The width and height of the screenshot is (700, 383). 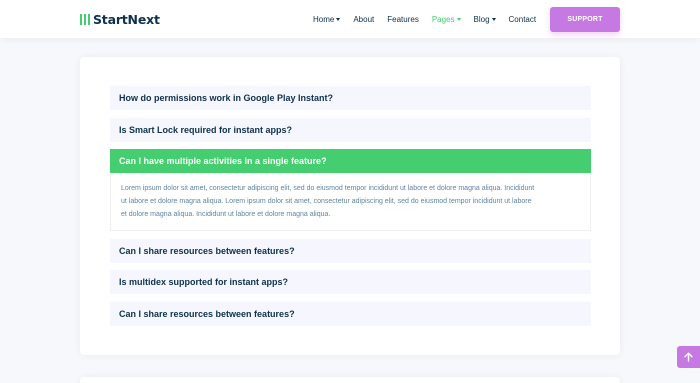 I want to click on faq-question: Is multidex supported for instant apps?, so click(x=350, y=282).